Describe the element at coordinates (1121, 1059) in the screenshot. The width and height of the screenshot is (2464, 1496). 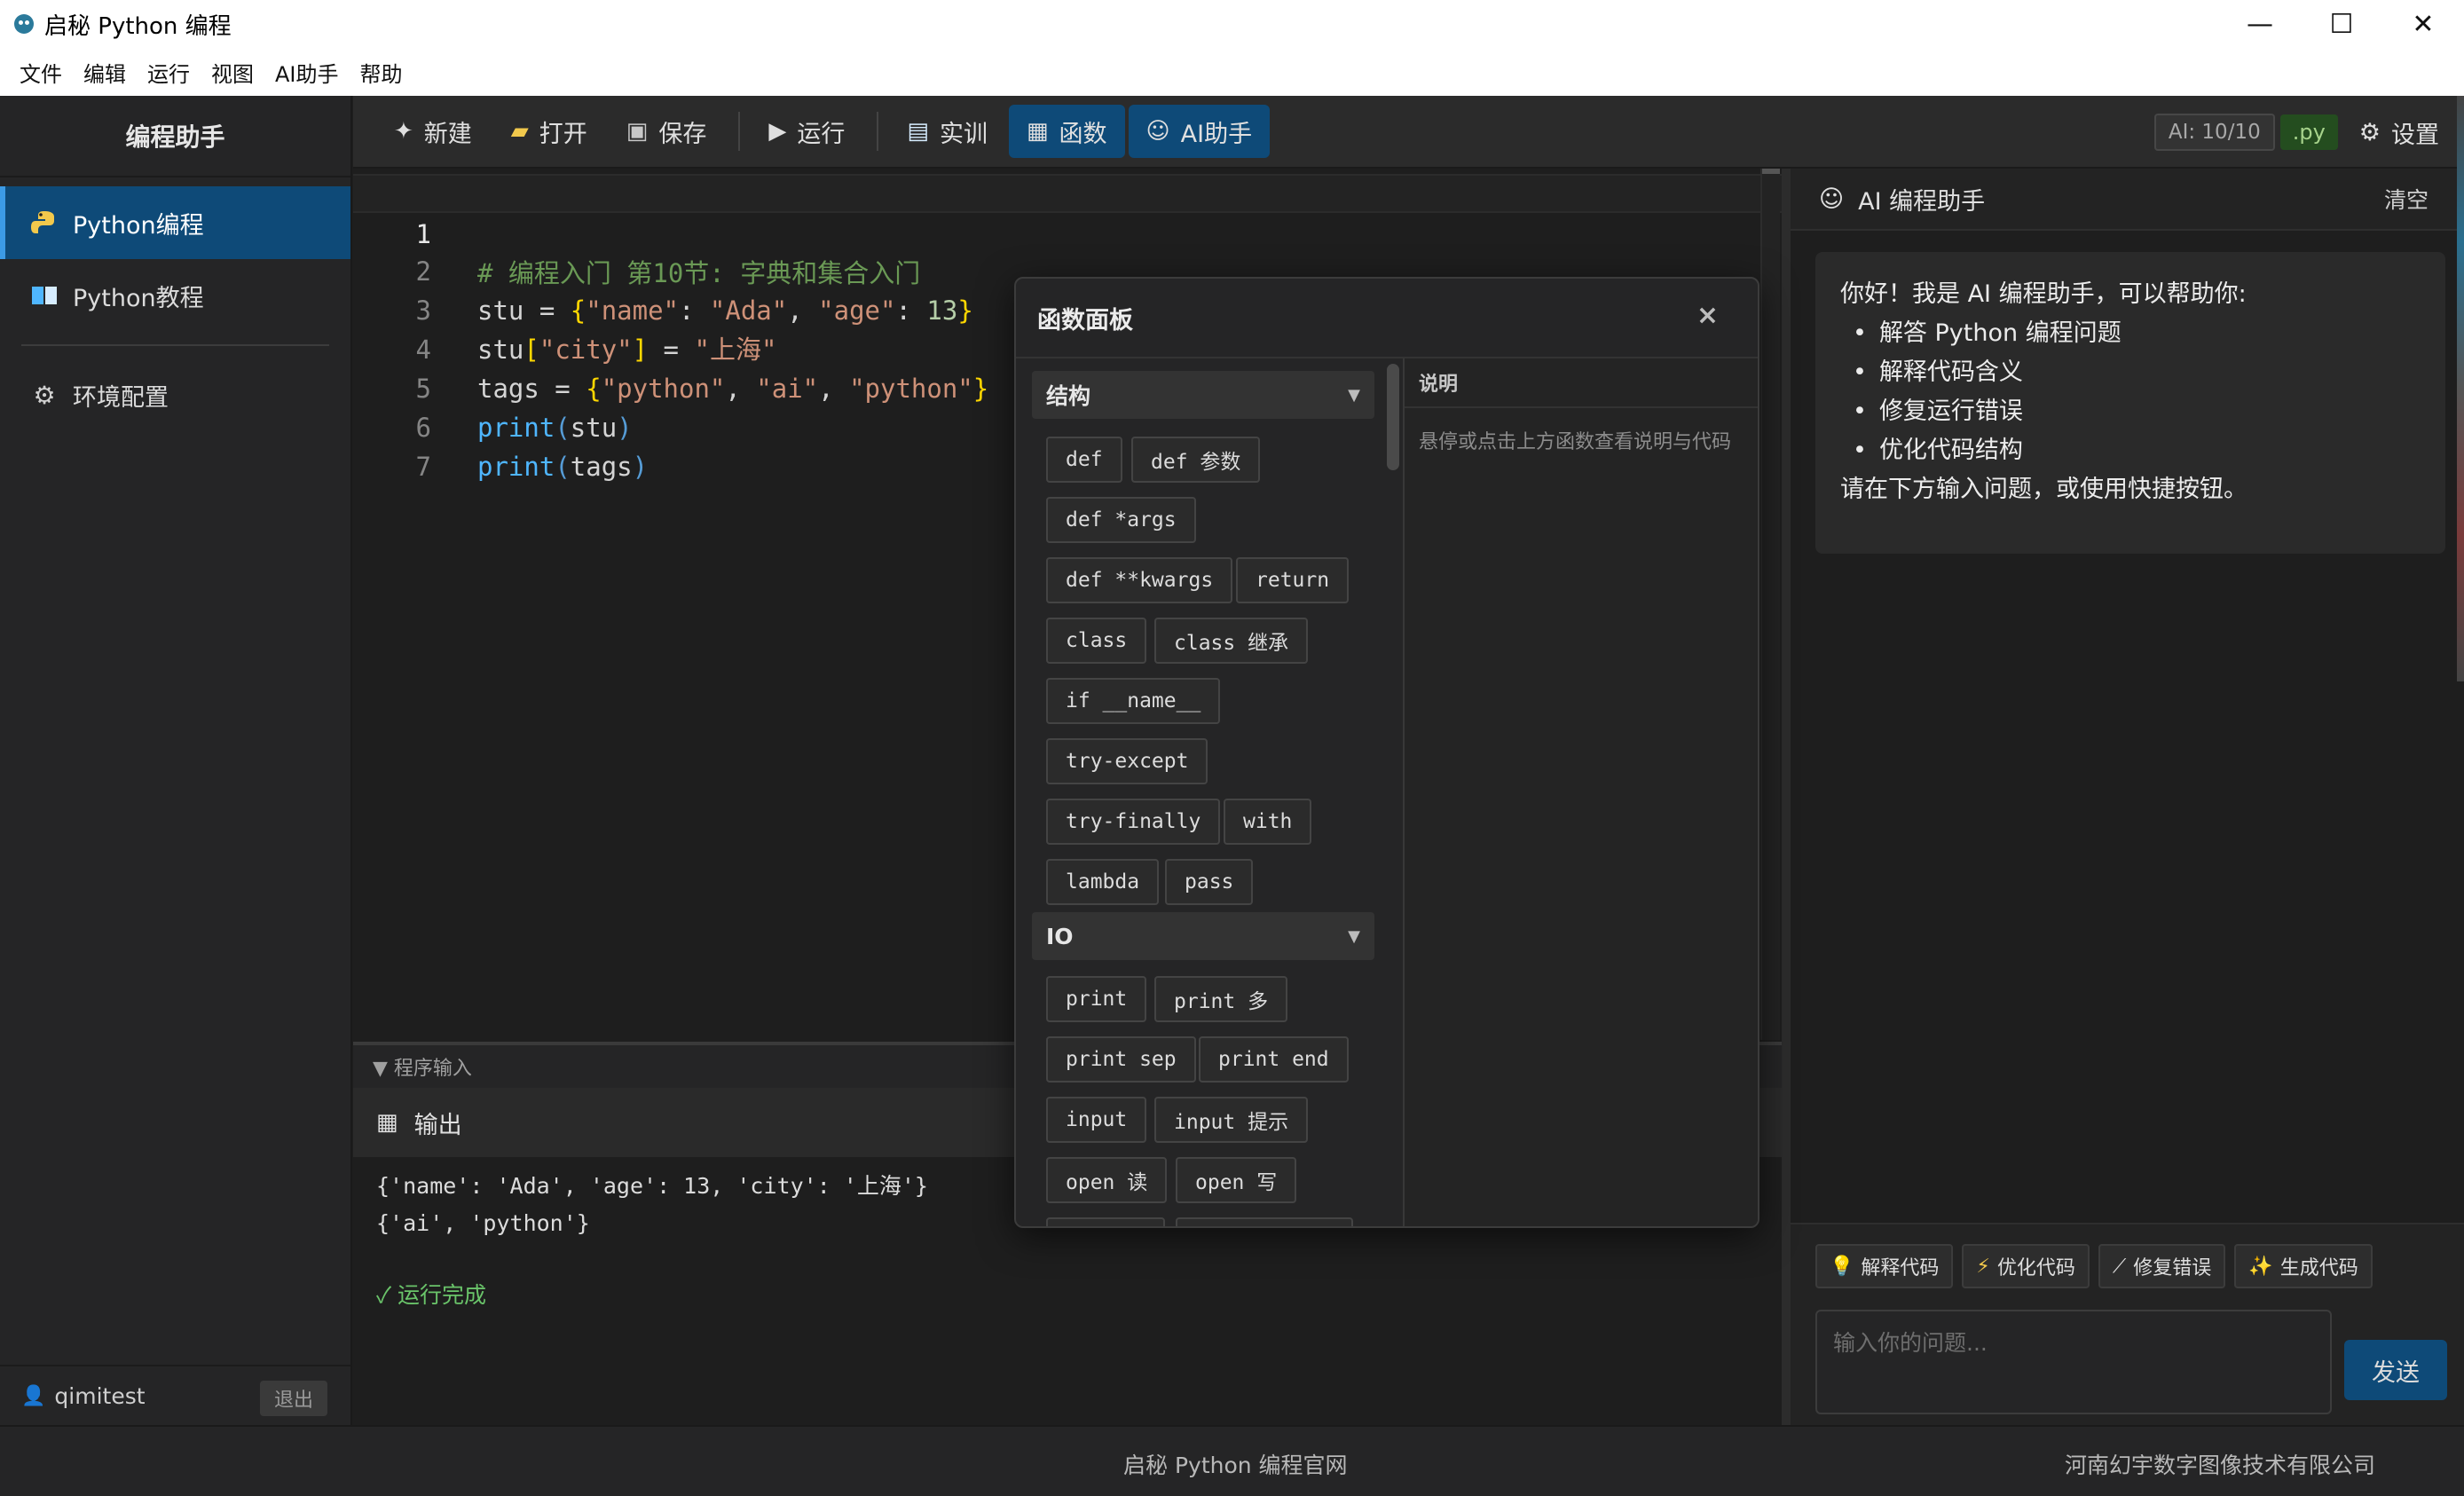
I see `function-item: print sep` at that location.